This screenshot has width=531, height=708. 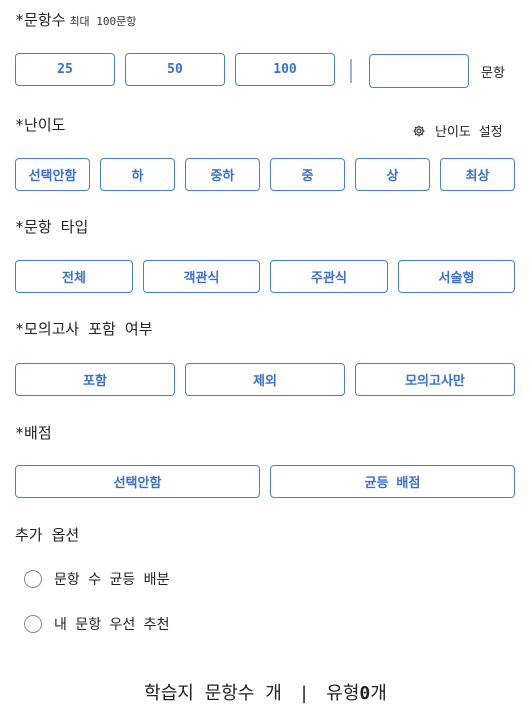 I want to click on difficulty-highest-button: 최상, so click(x=477, y=174).